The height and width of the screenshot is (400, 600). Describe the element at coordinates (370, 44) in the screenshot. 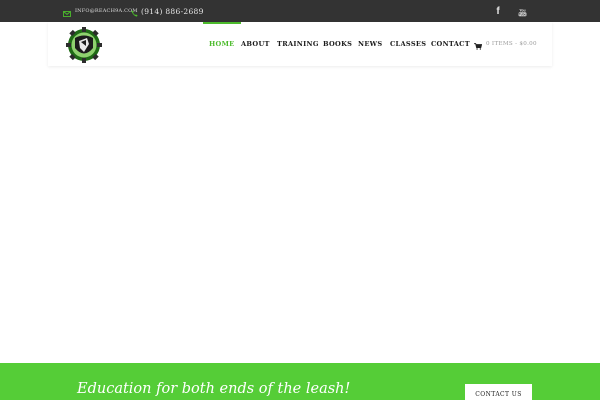

I see `nav-news: NEWS` at that location.